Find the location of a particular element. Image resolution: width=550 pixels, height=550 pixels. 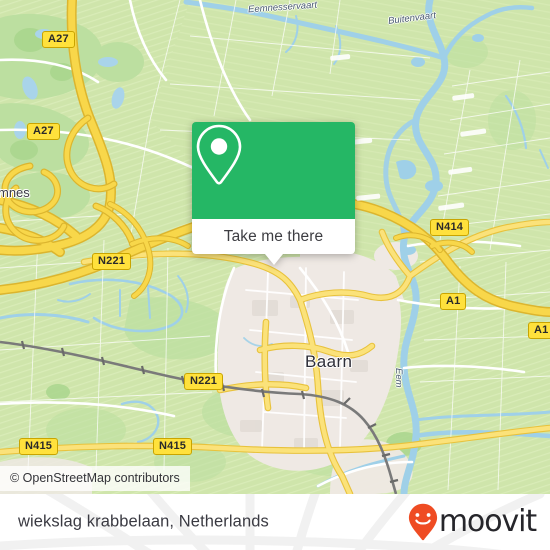

callout-action-panel: Take me there is located at coordinates (273, 236).